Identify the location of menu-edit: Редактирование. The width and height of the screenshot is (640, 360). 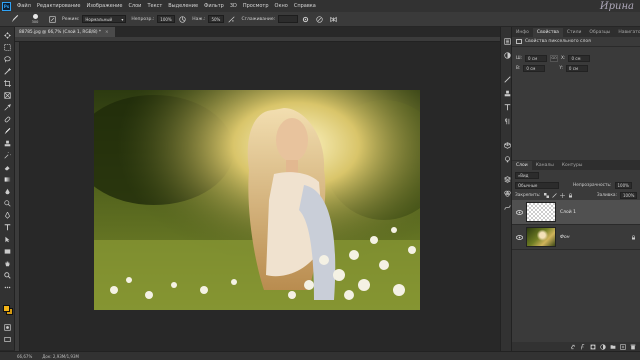
(59, 6).